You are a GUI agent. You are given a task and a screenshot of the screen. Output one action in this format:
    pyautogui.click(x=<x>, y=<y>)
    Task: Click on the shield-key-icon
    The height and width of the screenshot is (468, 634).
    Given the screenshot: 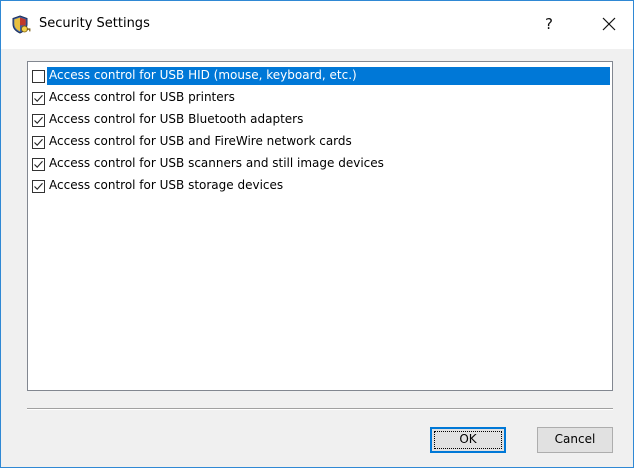 What is the action you would take?
    pyautogui.click(x=21, y=25)
    